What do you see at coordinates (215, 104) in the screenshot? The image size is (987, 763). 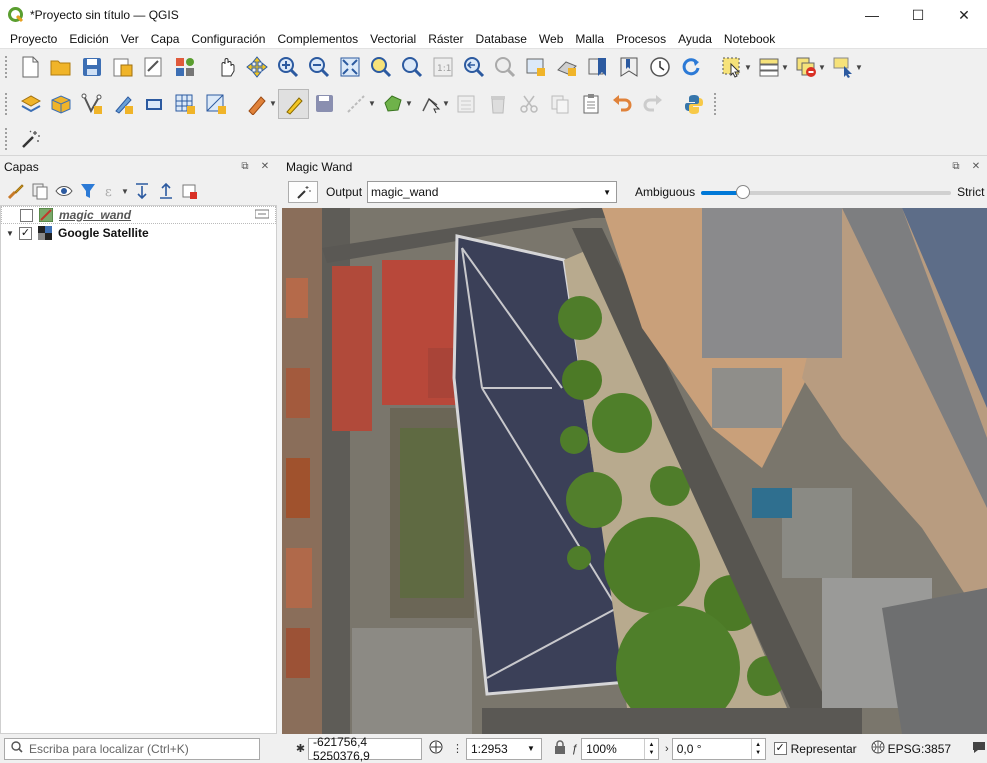 I see `add-mesh-layer-icon` at bounding box center [215, 104].